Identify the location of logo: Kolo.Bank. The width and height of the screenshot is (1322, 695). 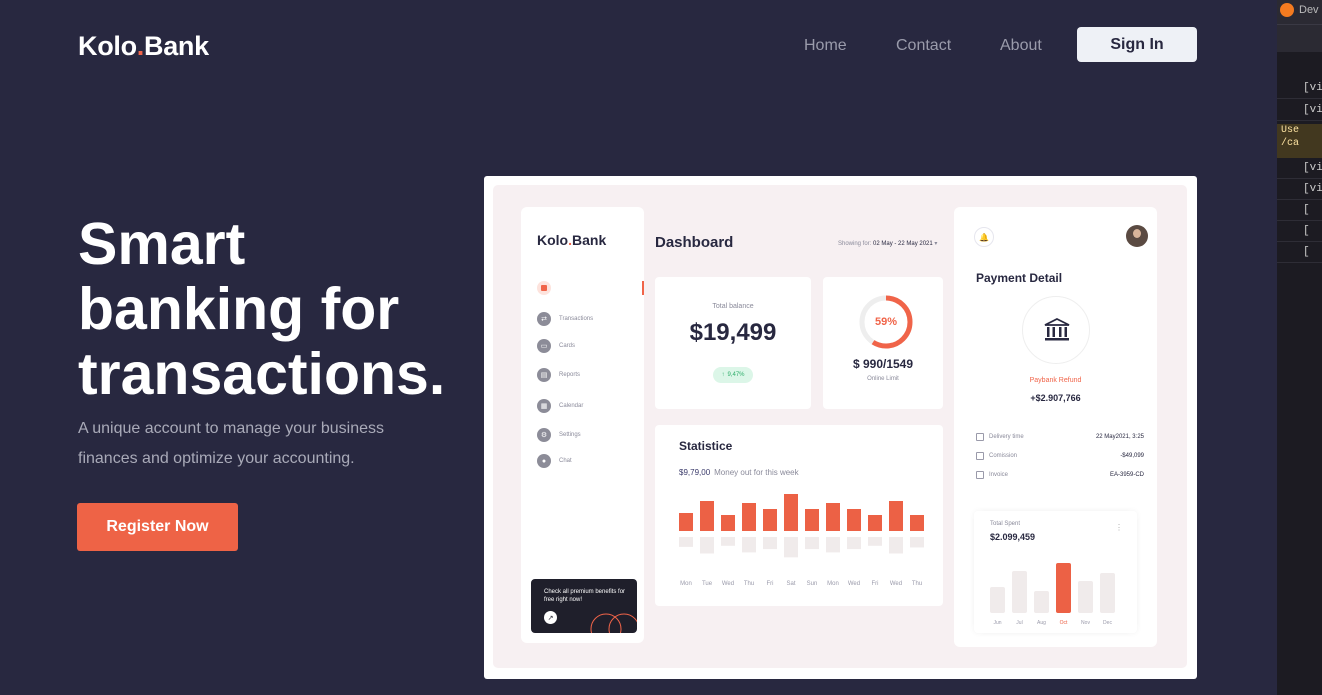
(143, 46).